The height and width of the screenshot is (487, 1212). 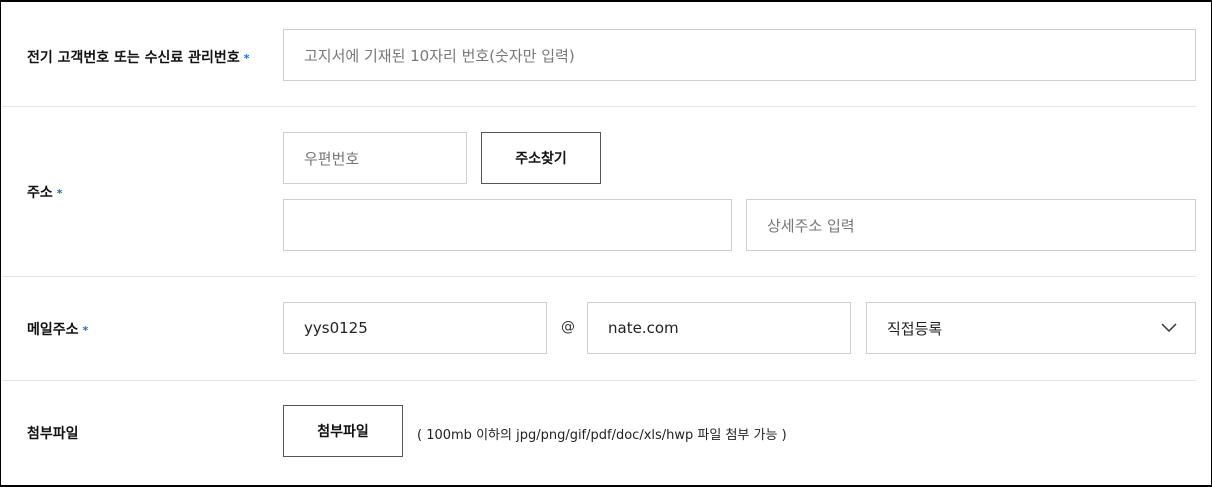 What do you see at coordinates (439, 55) in the screenshot?
I see `placeholder: 고지서에 기재된 10자리 번호(숫자만 입력)` at bounding box center [439, 55].